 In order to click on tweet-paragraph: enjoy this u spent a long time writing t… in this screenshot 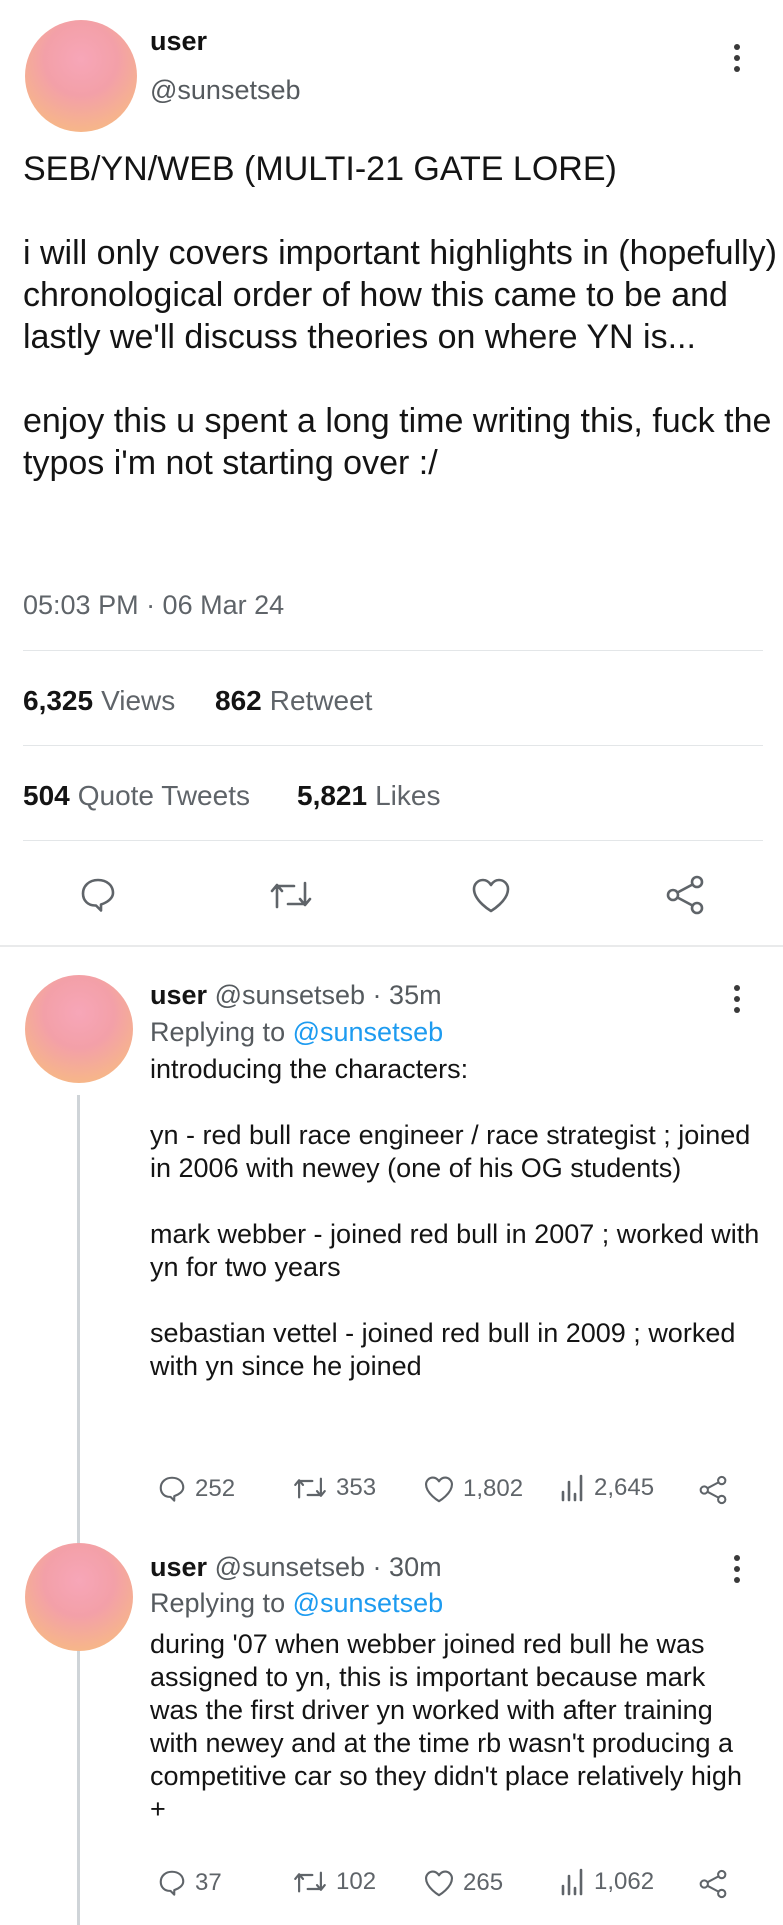, I will do `click(397, 442)`.